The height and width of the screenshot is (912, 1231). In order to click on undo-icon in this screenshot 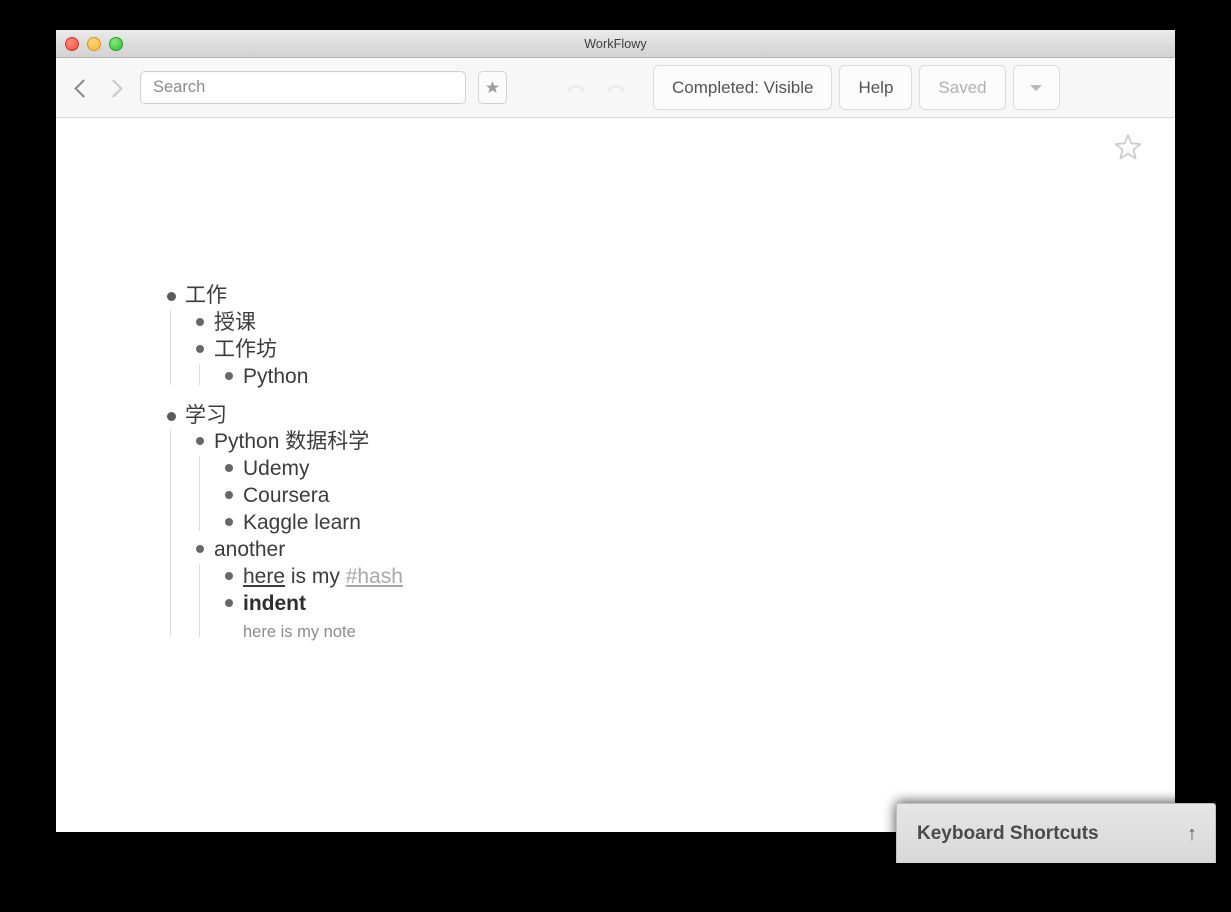, I will do `click(576, 88)`.